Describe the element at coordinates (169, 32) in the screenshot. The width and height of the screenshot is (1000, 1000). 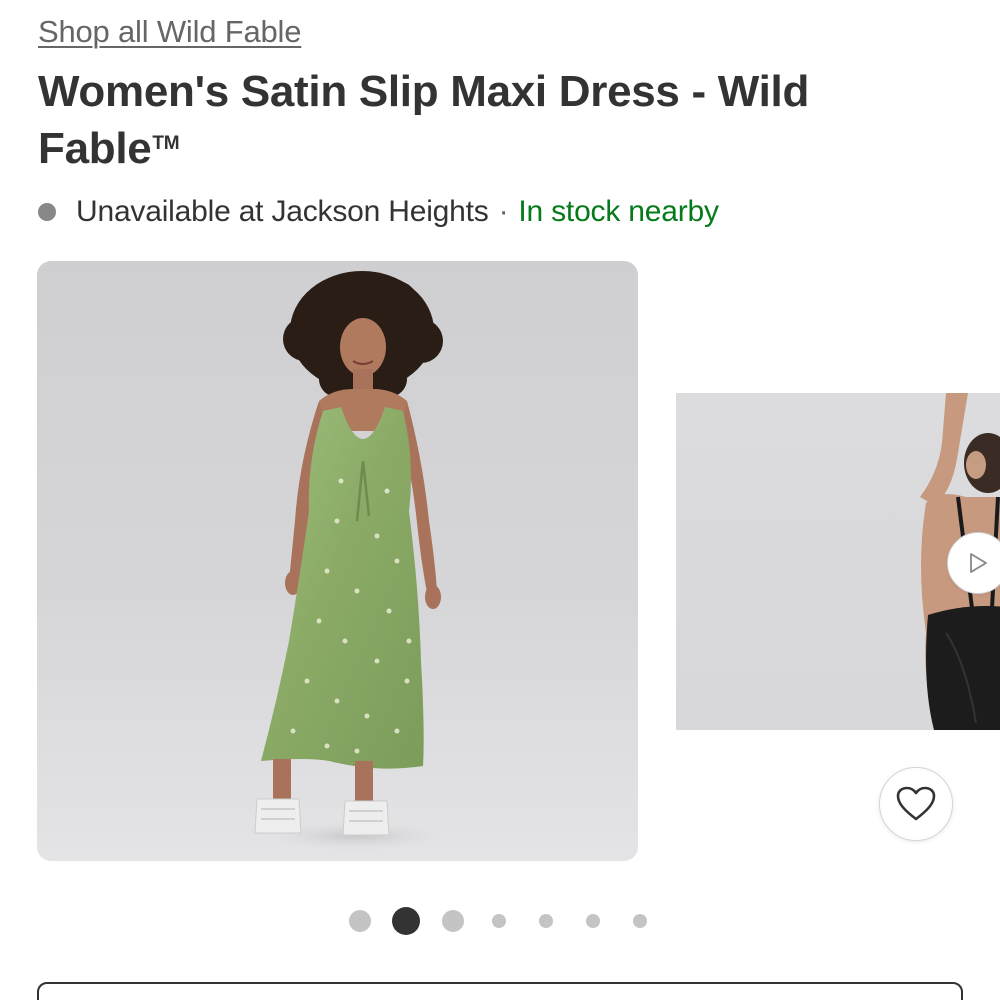
I see `shop-all-brand-link: Shop all Wild Fable` at that location.